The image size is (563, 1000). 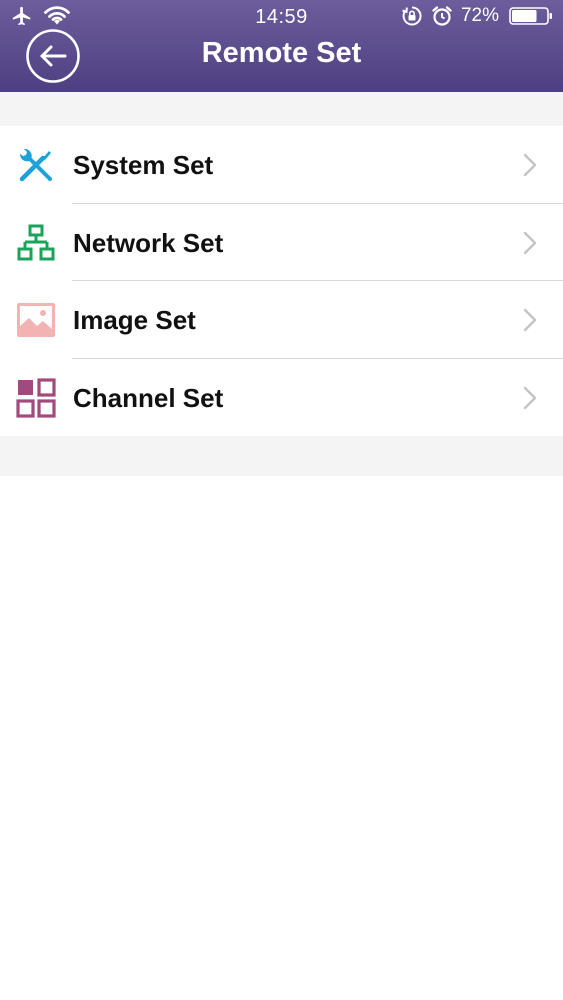 I want to click on header: 14:59 72% Remote Set, so click(x=281, y=46).